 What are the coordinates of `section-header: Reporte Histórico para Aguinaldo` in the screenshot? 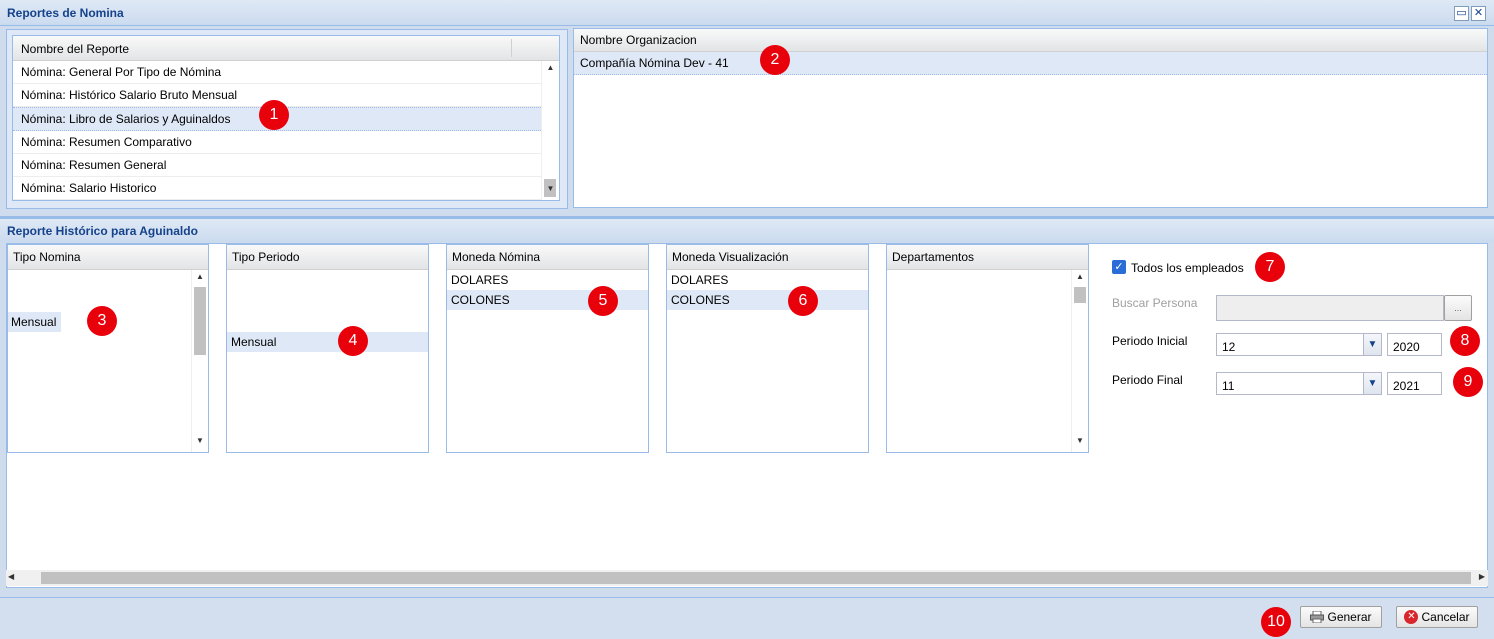 It's located at (747, 229).